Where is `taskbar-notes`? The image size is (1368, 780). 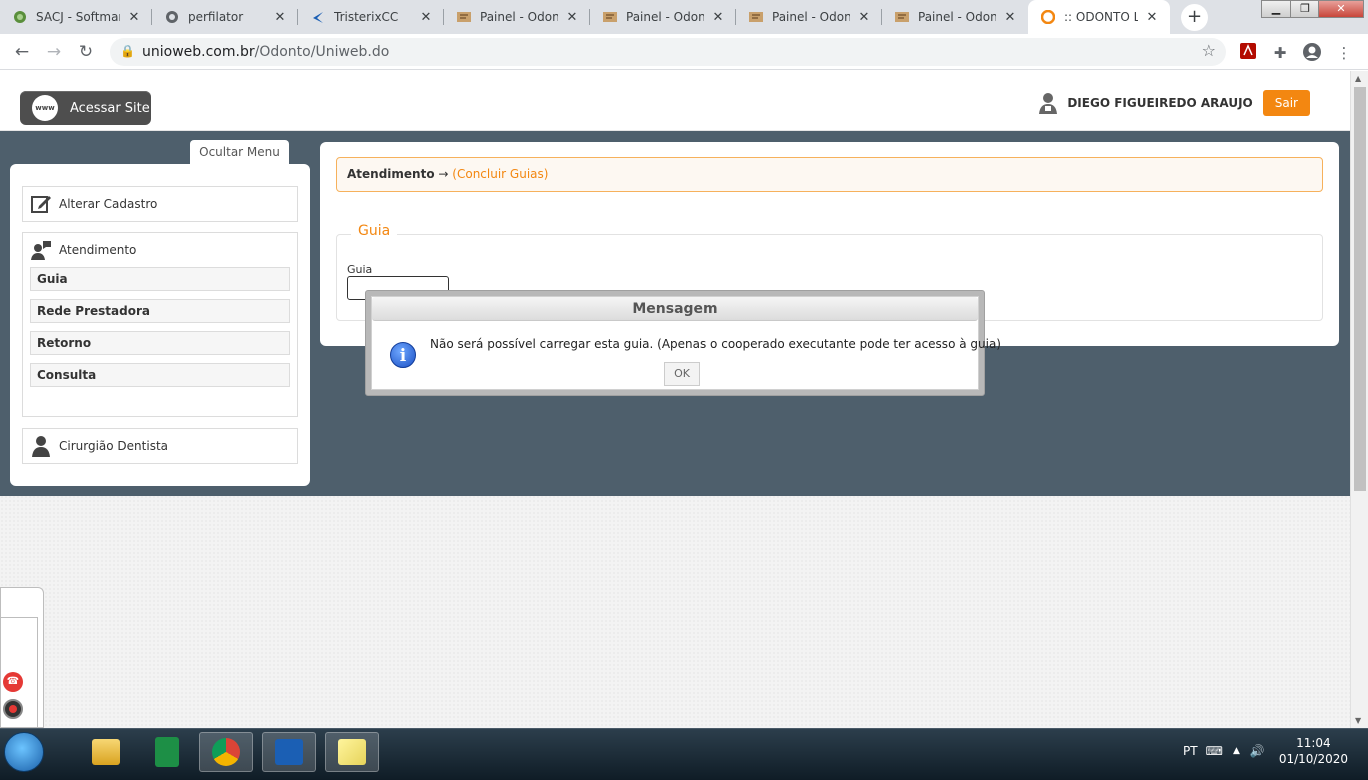 taskbar-notes is located at coordinates (352, 752).